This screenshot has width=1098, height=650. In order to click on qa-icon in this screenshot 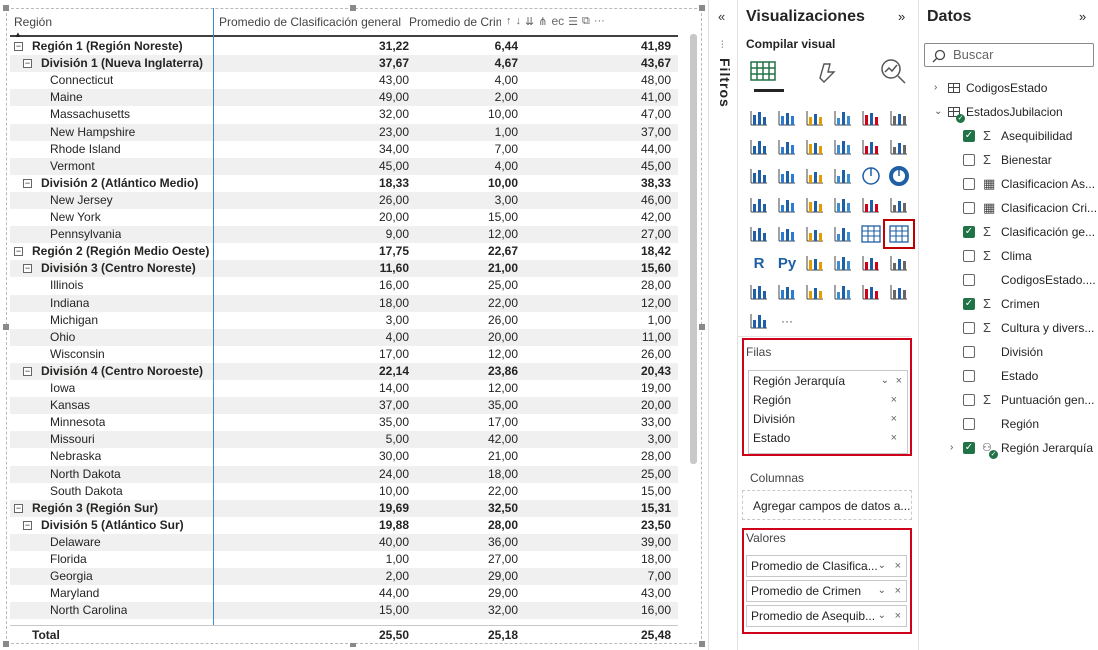, I will do `click(871, 263)`.